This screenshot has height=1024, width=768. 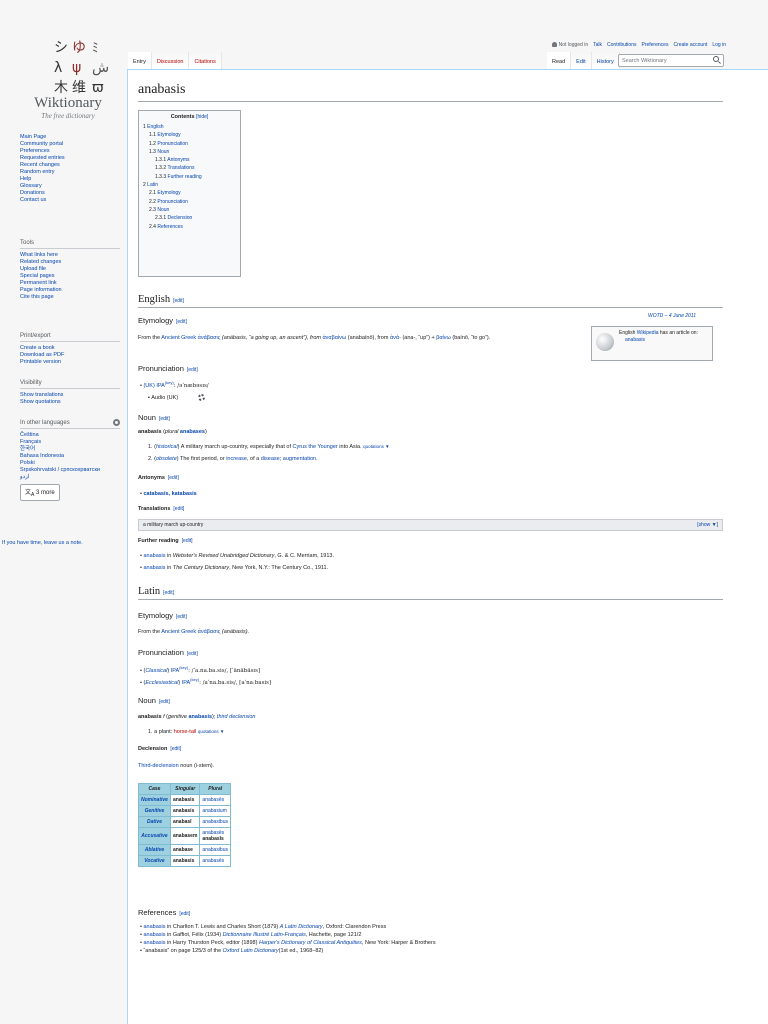 What do you see at coordinates (169, 494) in the screenshot?
I see `antonym-link: catabasis, katabasis` at bounding box center [169, 494].